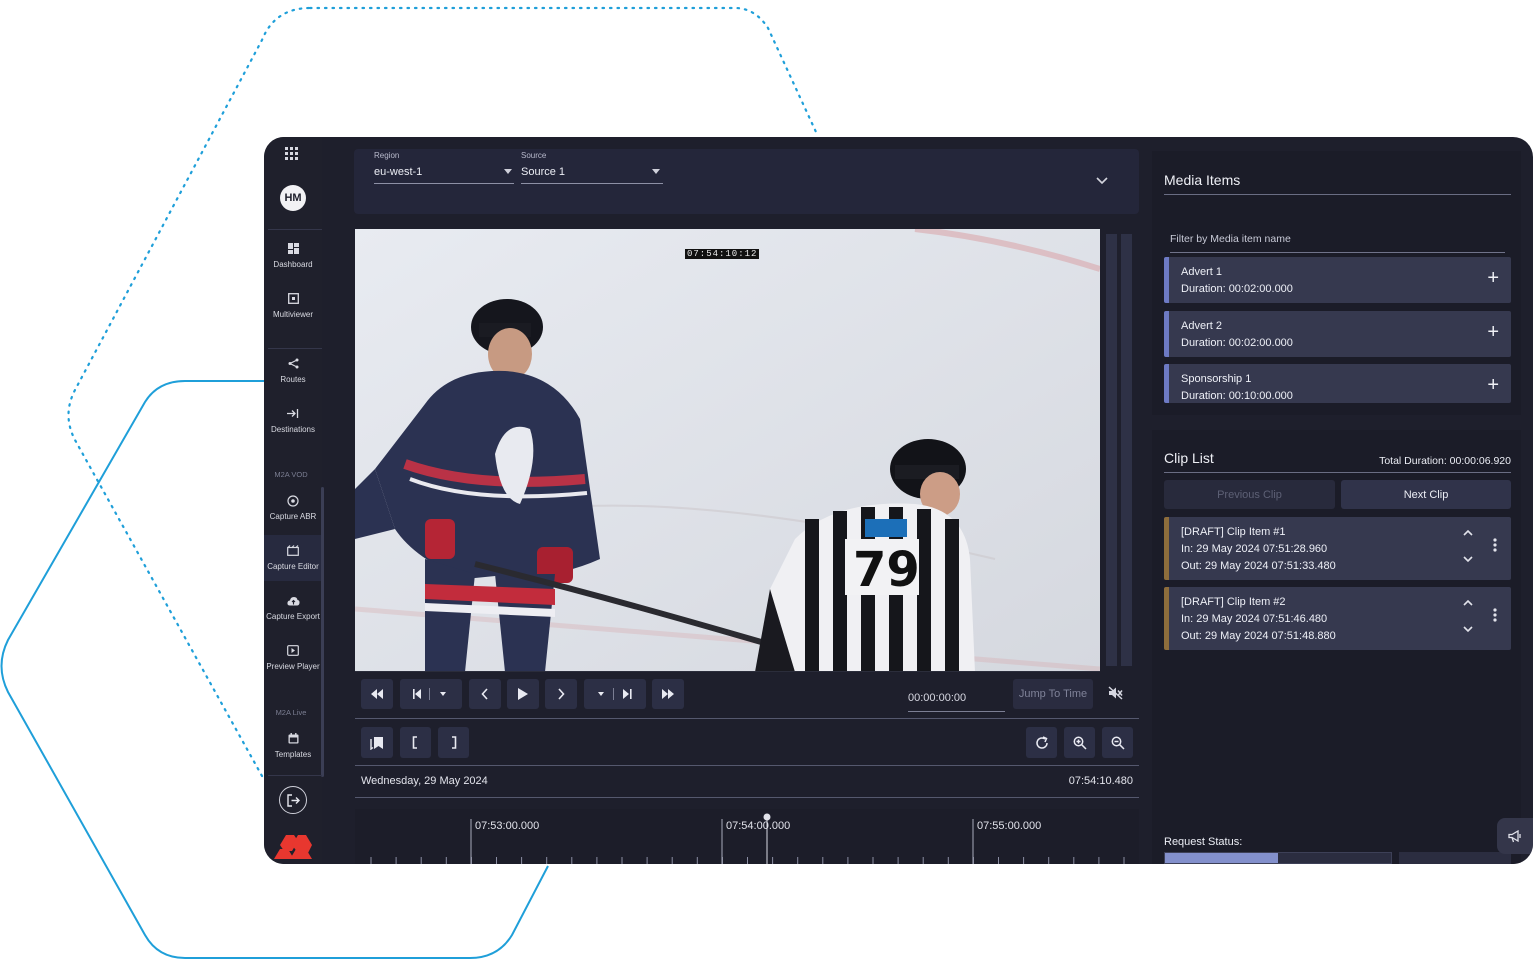 The height and width of the screenshot is (960, 1536). Describe the element at coordinates (293, 198) in the screenshot. I see `avatar: HM` at that location.